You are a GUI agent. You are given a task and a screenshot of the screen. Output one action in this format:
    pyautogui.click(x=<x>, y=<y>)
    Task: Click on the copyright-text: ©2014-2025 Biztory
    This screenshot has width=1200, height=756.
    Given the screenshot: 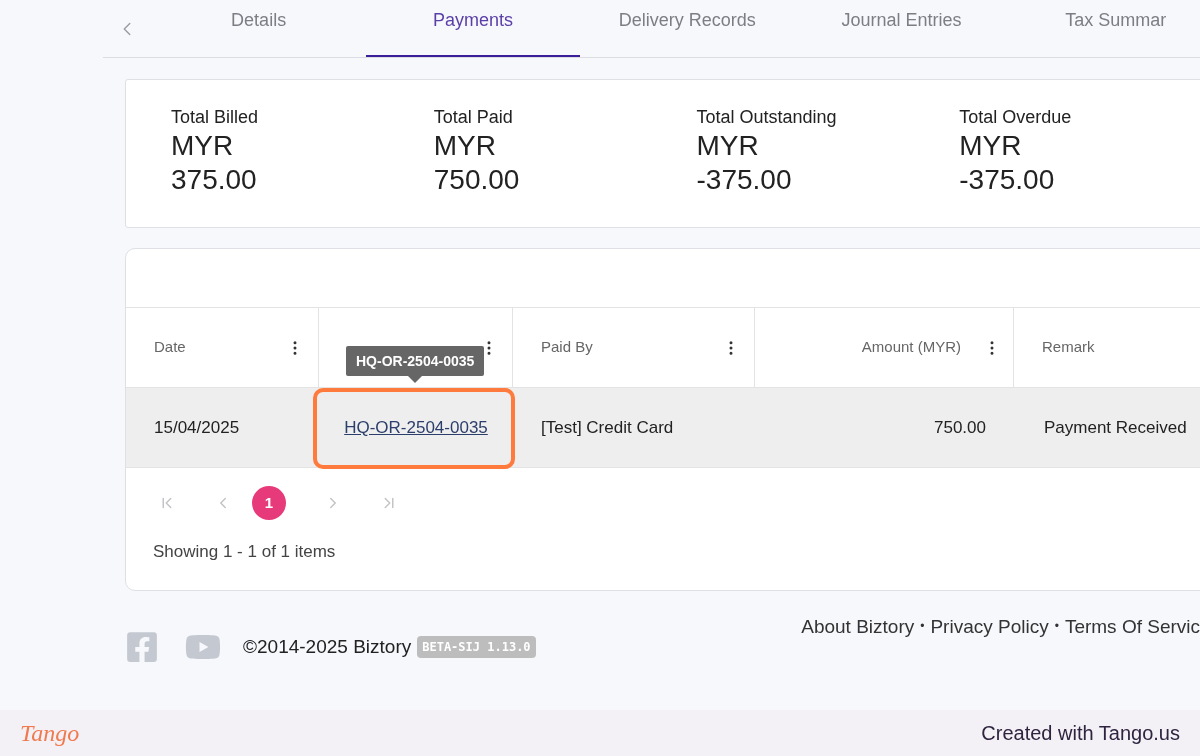 What is the action you would take?
    pyautogui.click(x=327, y=646)
    